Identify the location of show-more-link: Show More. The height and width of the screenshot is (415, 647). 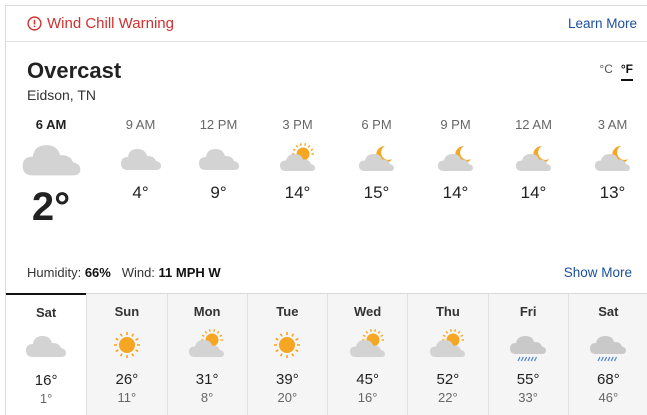
(598, 272).